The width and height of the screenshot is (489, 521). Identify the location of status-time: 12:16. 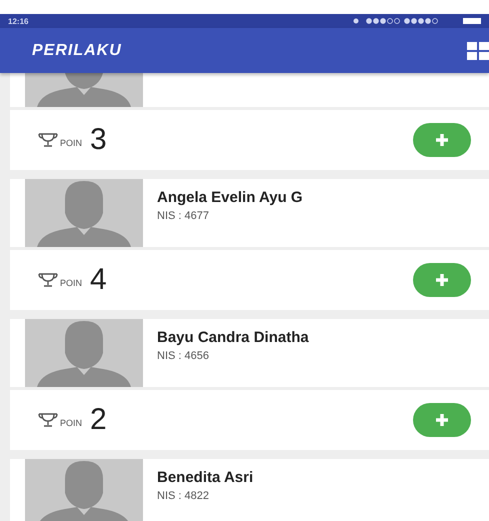
(19, 21).